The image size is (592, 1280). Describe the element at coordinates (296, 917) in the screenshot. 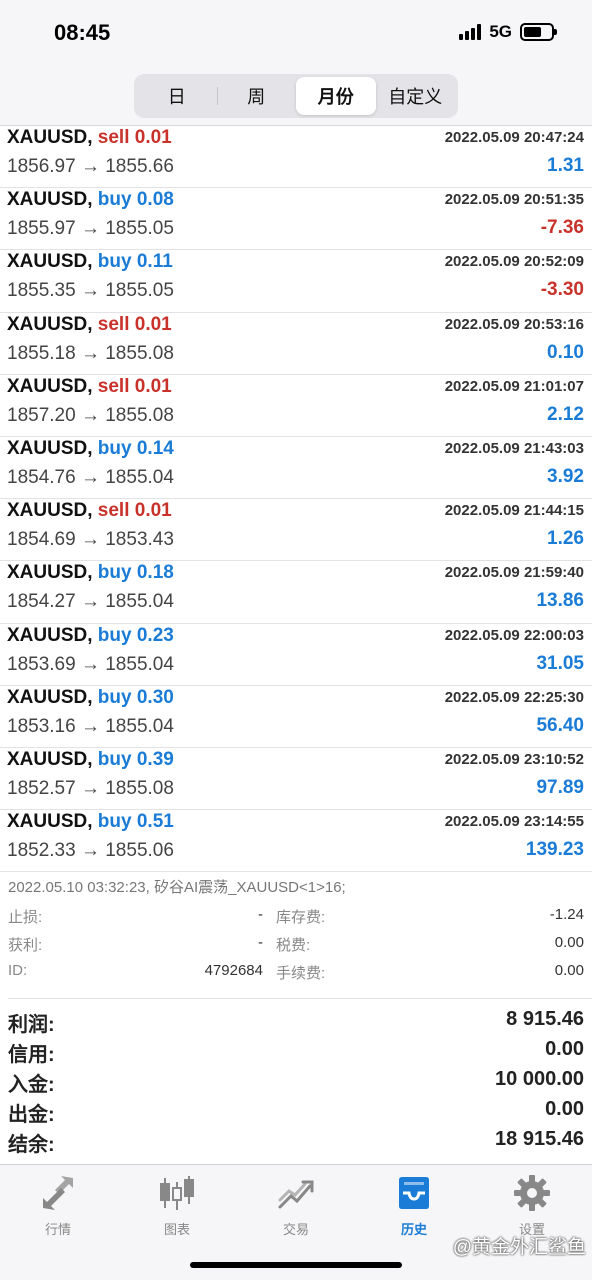

I see `detail-row: 止损: - 库存费: -1.24` at that location.